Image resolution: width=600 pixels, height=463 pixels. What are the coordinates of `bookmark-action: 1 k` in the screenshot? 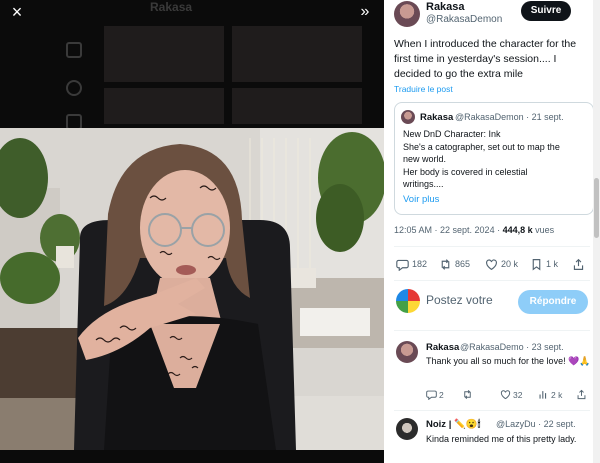 It's located at (544, 264).